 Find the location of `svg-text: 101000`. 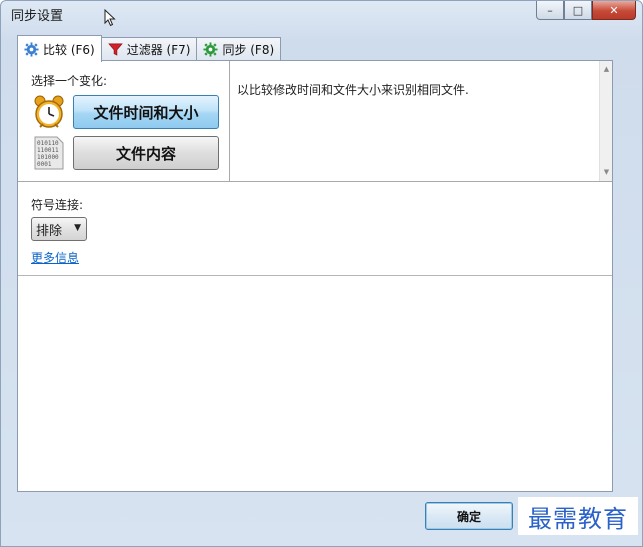

svg-text: 101000 is located at coordinates (48, 157).